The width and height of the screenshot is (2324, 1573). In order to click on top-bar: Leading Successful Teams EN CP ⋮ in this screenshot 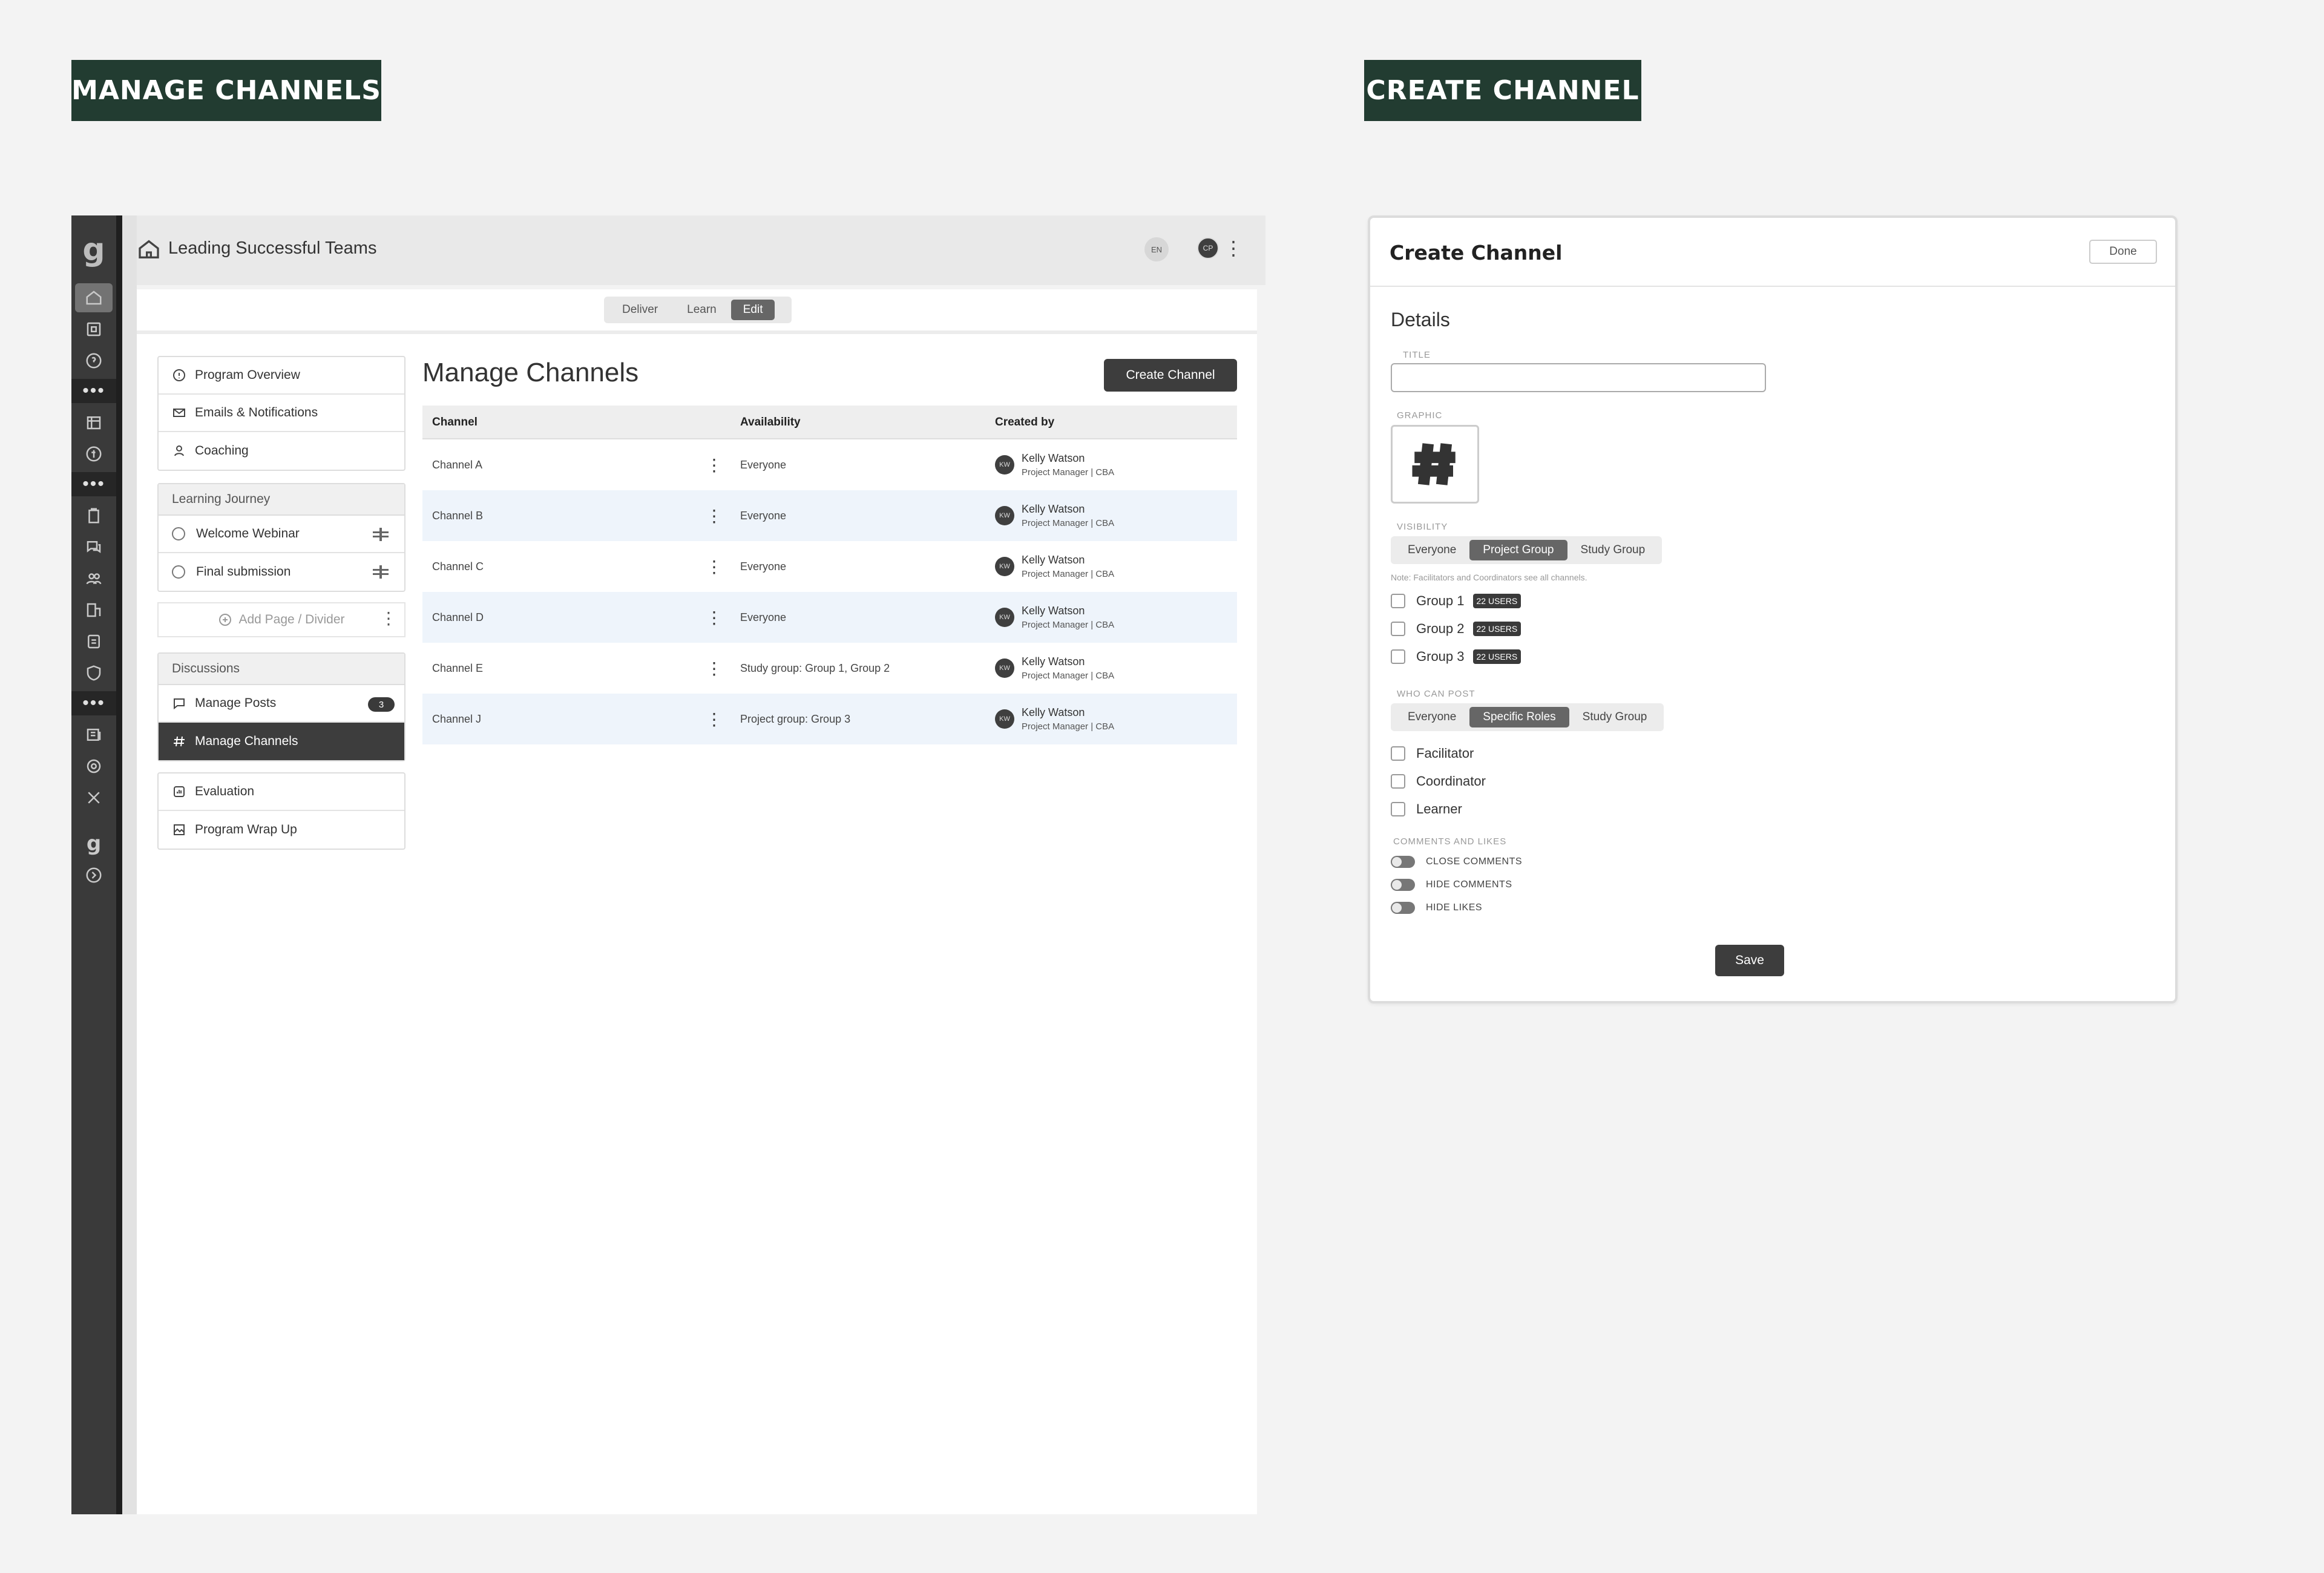, I will do `click(701, 250)`.